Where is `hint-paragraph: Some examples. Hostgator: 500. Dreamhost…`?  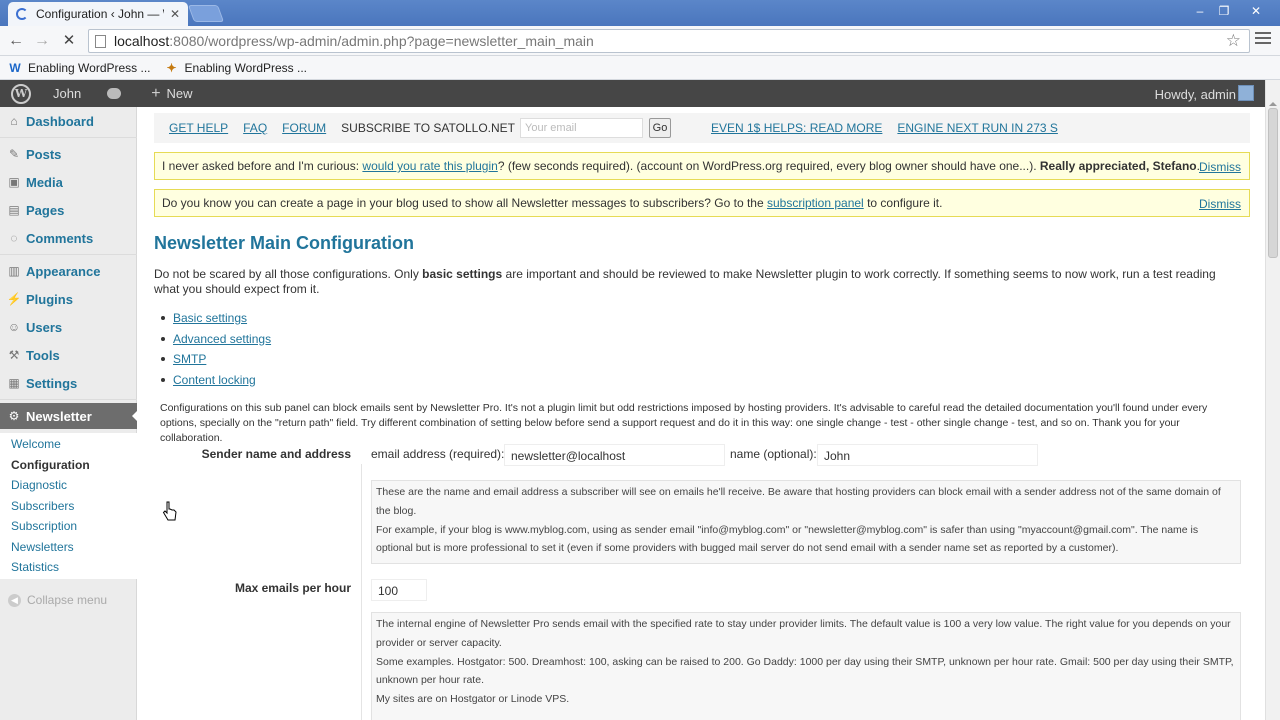
hint-paragraph: Some examples. Hostgator: 500. Dreamhost… is located at coordinates (805, 671).